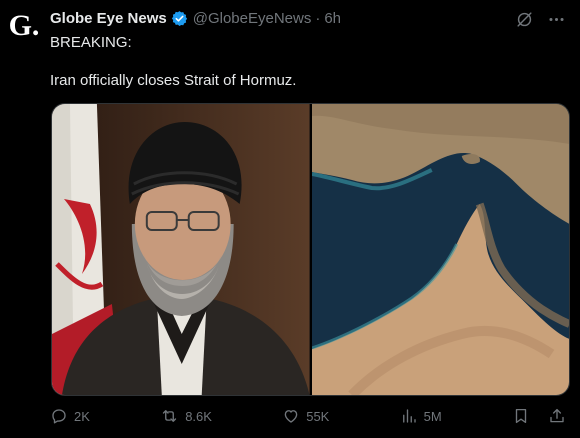  Describe the element at coordinates (108, 18) in the screenshot. I see `display-name: Globe Eye News` at that location.